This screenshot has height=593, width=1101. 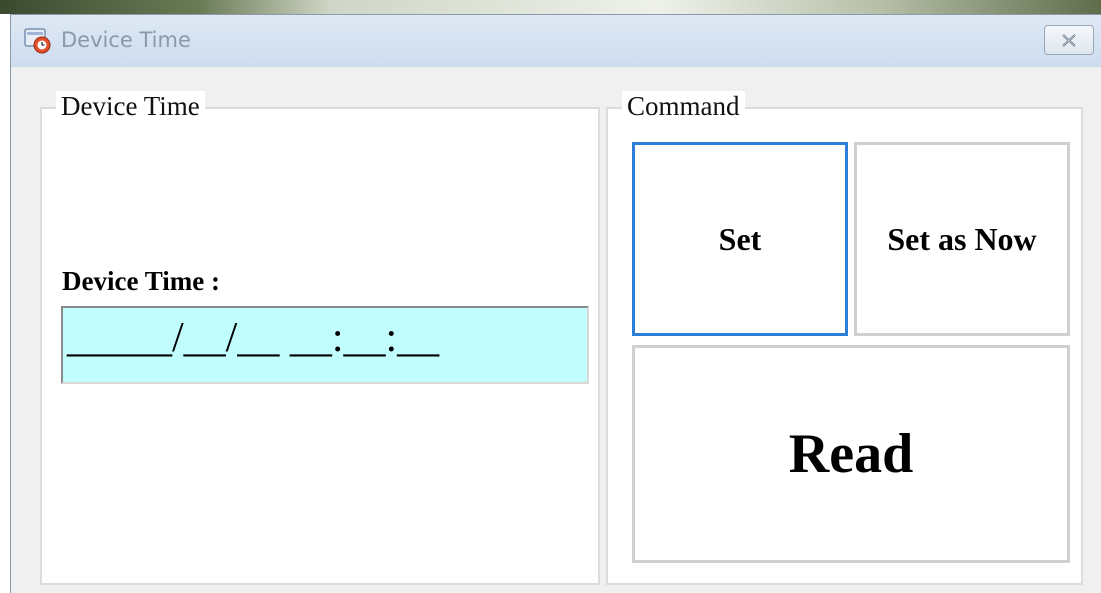 What do you see at coordinates (550, 7) in the screenshot?
I see `desktop-background-strip` at bounding box center [550, 7].